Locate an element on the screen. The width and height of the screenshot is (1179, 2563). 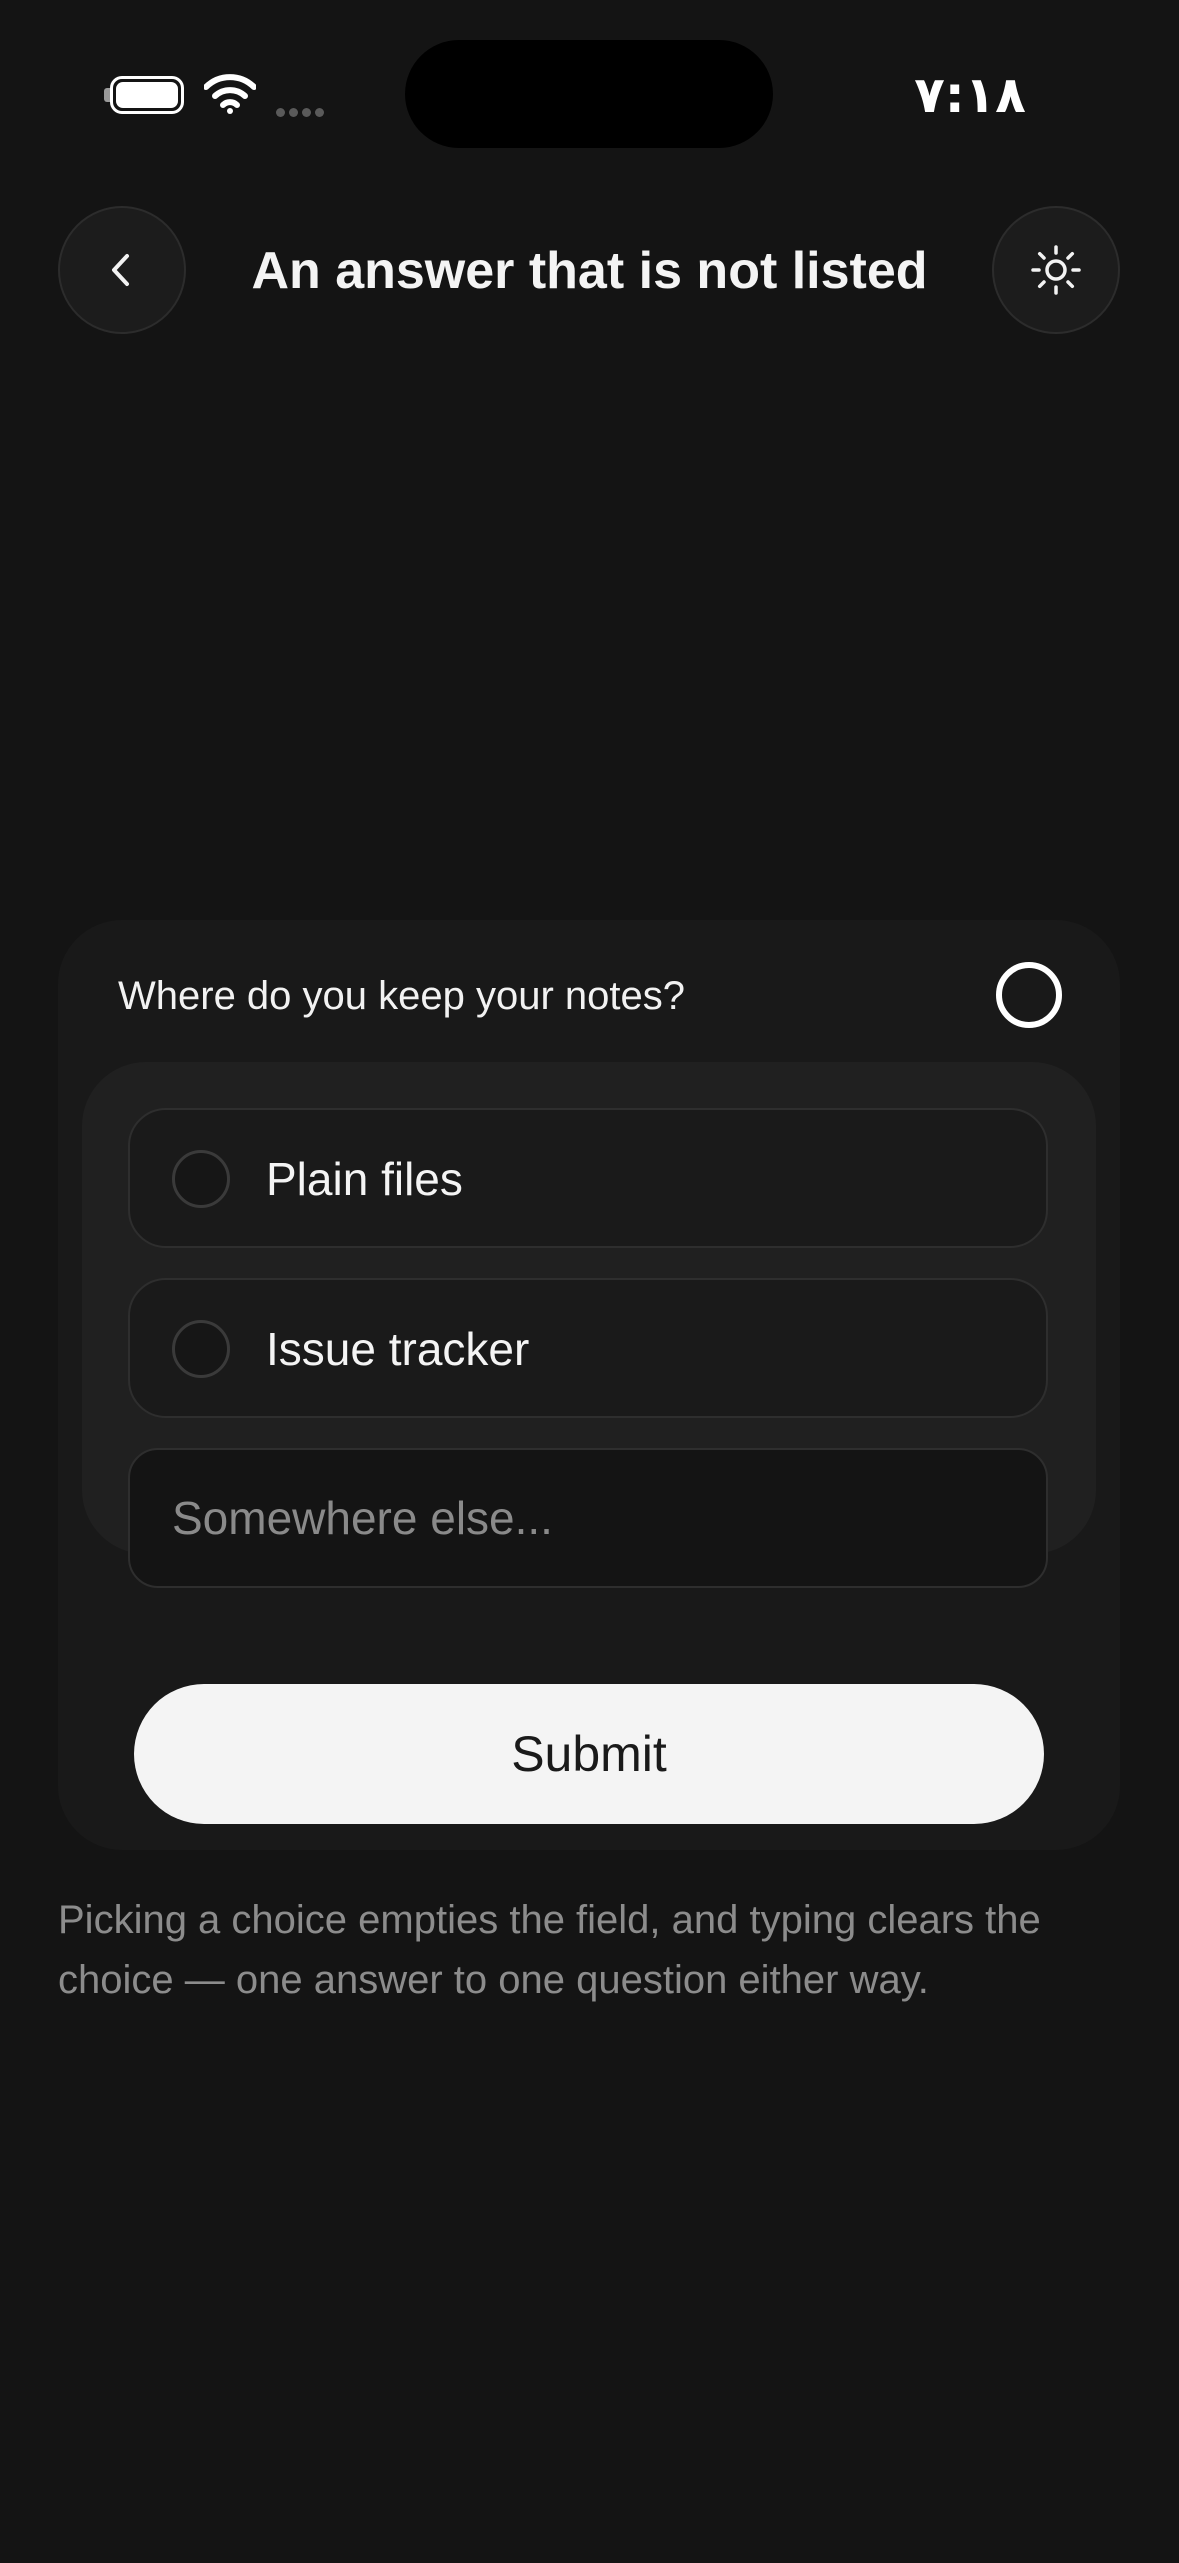
option-label: Issue tracker is located at coordinates (398, 1349).